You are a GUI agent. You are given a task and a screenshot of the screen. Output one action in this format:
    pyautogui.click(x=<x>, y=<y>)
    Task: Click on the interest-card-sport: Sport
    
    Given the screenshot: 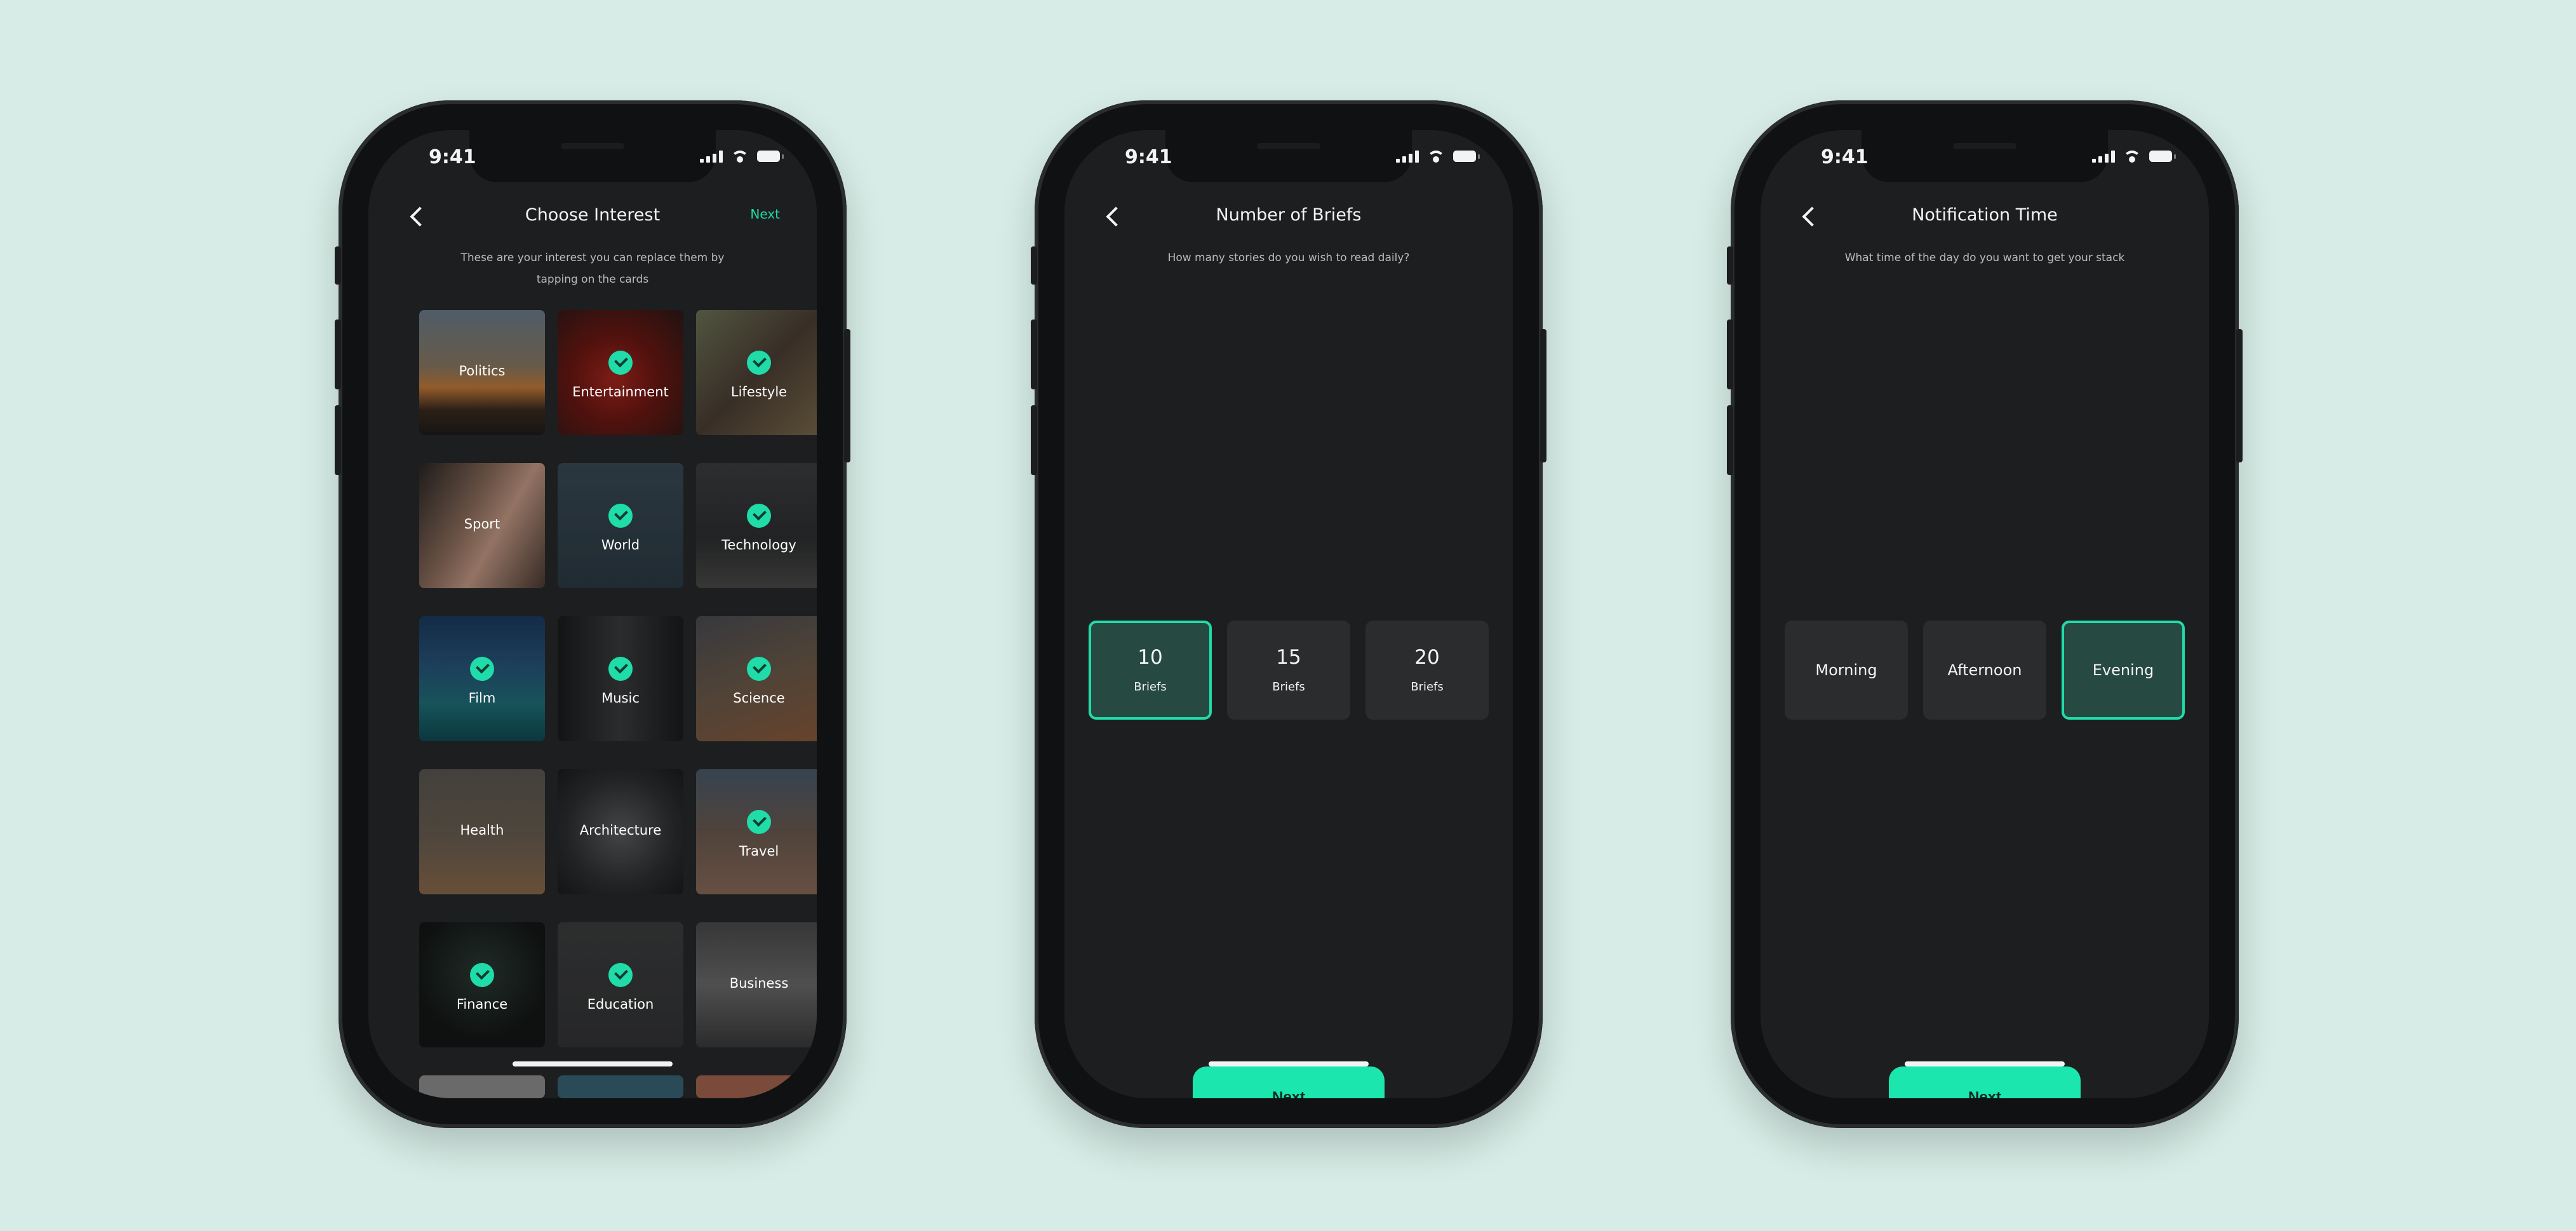 What is the action you would take?
    pyautogui.click(x=482, y=525)
    